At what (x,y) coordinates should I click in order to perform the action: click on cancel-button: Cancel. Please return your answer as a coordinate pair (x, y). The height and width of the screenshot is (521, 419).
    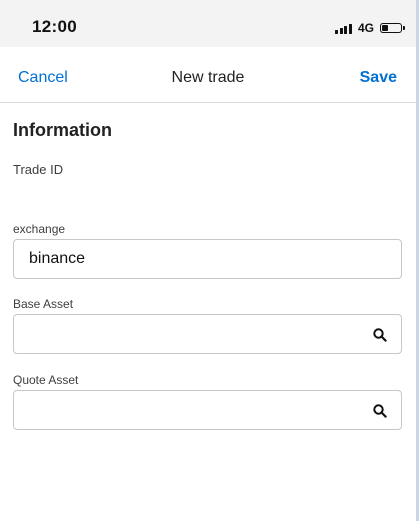
    Looking at the image, I should click on (43, 78).